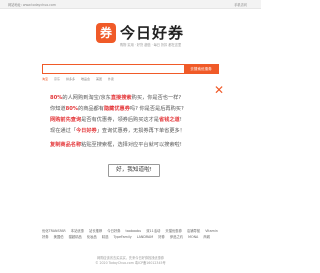  What do you see at coordinates (116, 145) in the screenshot?
I see `tip-line-5: 复制商品名称粘贴至搜索框，选择对应平台就可以搜索啦!` at bounding box center [116, 145].